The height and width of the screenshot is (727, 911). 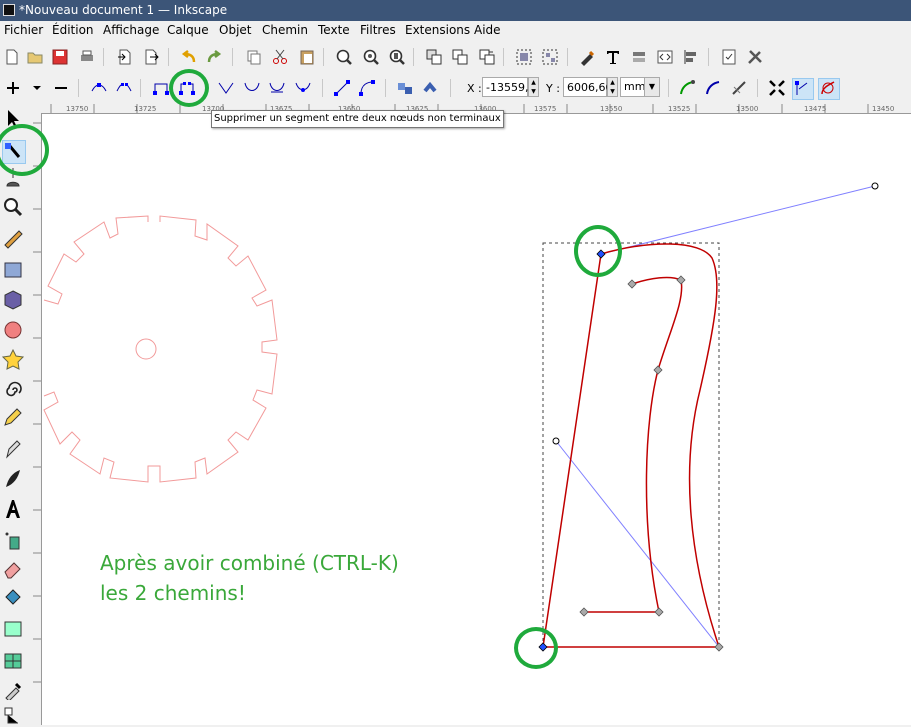 What do you see at coordinates (285, 30) in the screenshot?
I see `menu-chemin: Chemin` at bounding box center [285, 30].